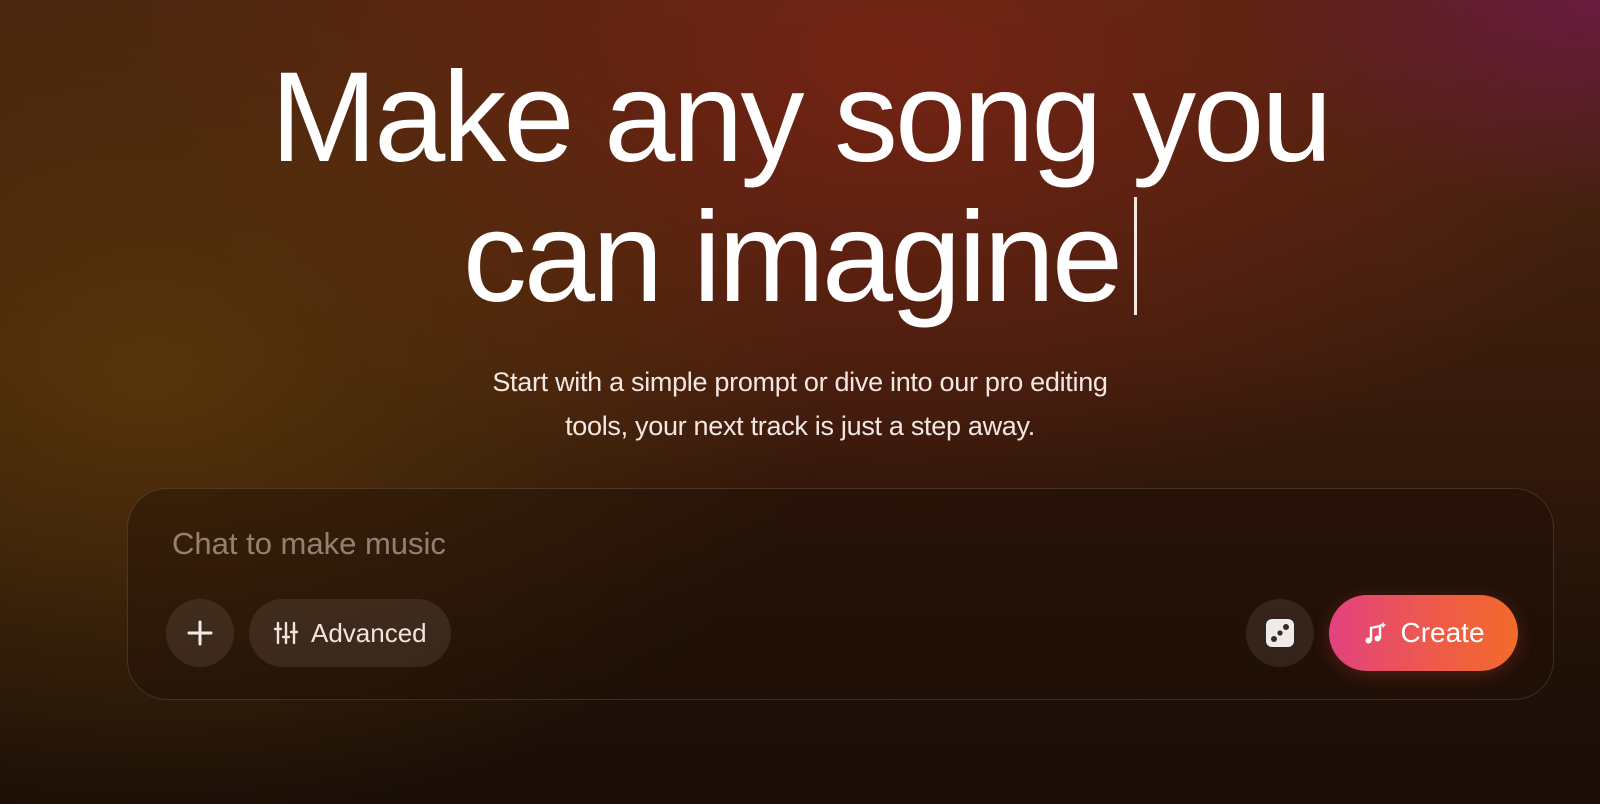 The height and width of the screenshot is (804, 1600). I want to click on create-button-label: Create, so click(1442, 632).